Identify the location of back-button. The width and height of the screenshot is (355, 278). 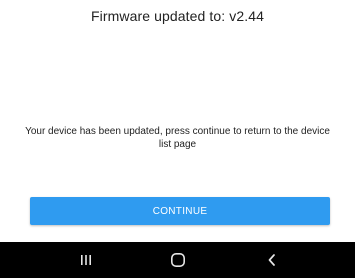
(272, 260).